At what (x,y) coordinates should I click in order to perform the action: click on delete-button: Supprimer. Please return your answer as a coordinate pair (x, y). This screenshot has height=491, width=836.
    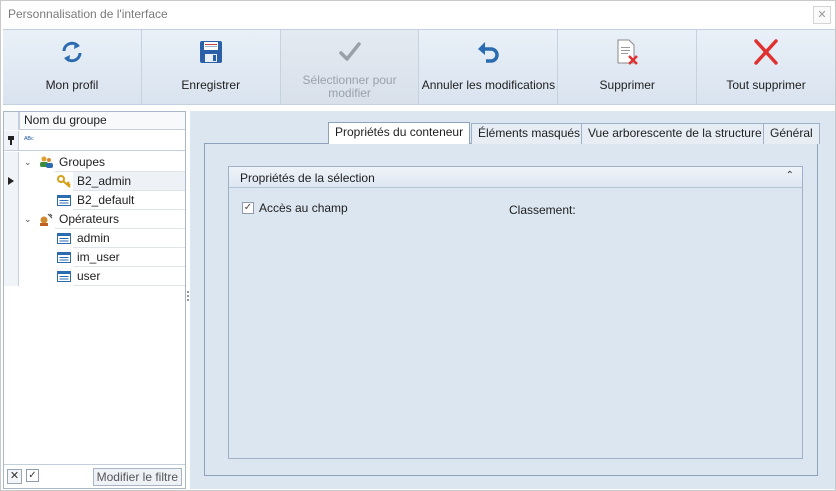
    Looking at the image, I should click on (628, 67).